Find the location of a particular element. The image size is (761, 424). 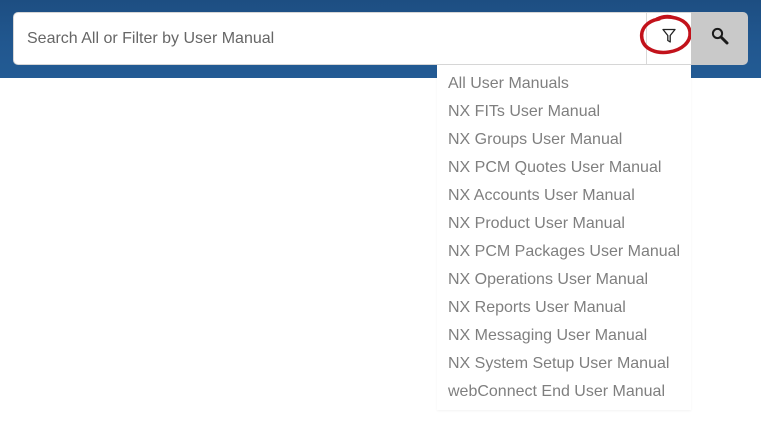

filter-funnel-icon is located at coordinates (669, 38).